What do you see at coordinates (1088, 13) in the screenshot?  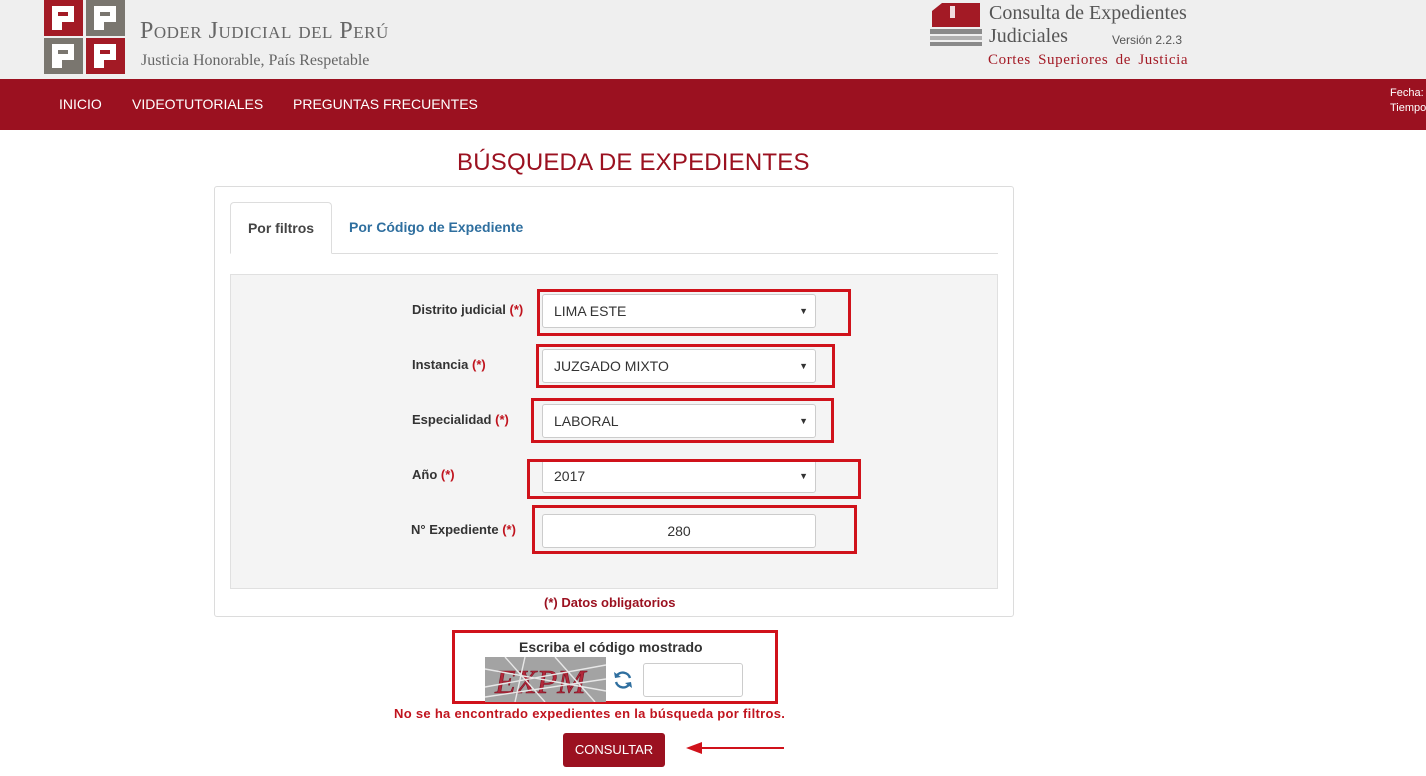 I see `app-title: Consulta de Expedientes` at bounding box center [1088, 13].